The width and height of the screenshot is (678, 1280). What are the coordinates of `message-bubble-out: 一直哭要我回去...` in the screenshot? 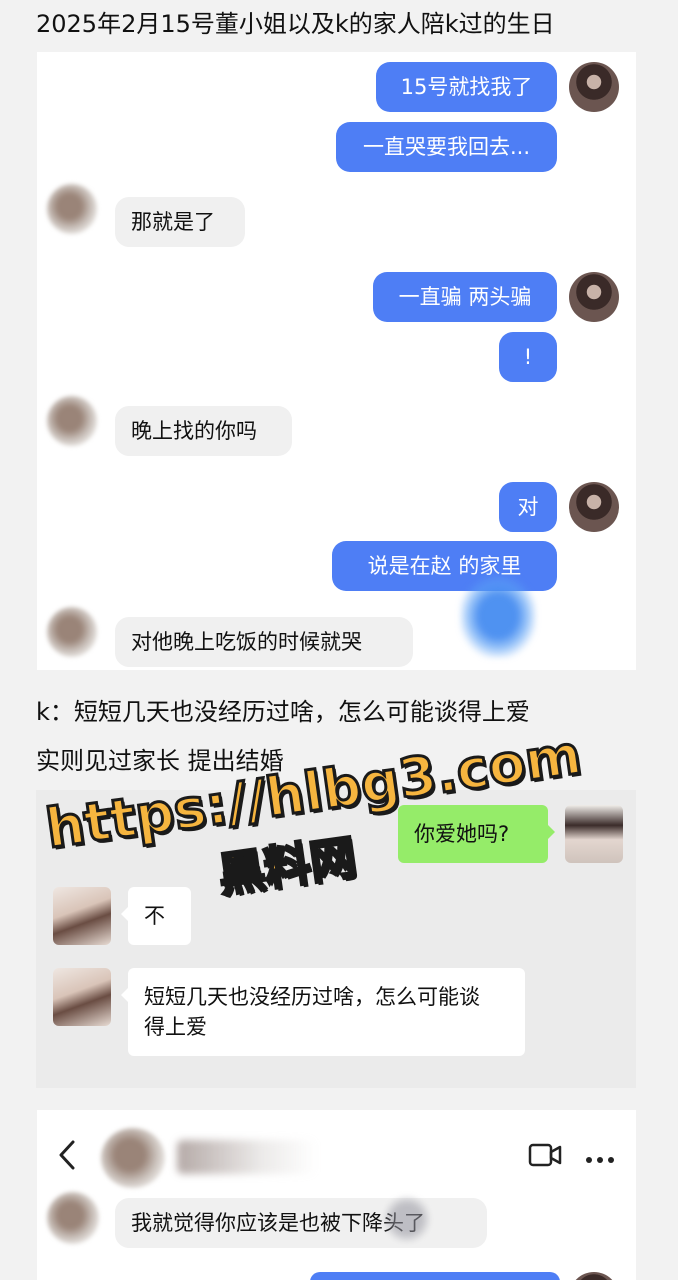 It's located at (446, 147).